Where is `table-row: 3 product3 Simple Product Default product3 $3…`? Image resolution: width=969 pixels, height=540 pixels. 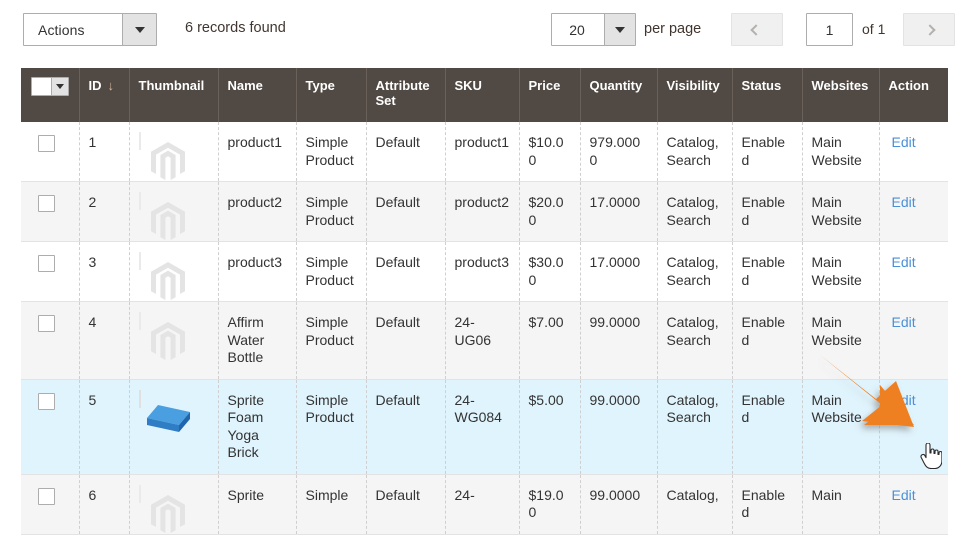 table-row: 3 product3 Simple Product Default product3 $3… is located at coordinates (484, 271).